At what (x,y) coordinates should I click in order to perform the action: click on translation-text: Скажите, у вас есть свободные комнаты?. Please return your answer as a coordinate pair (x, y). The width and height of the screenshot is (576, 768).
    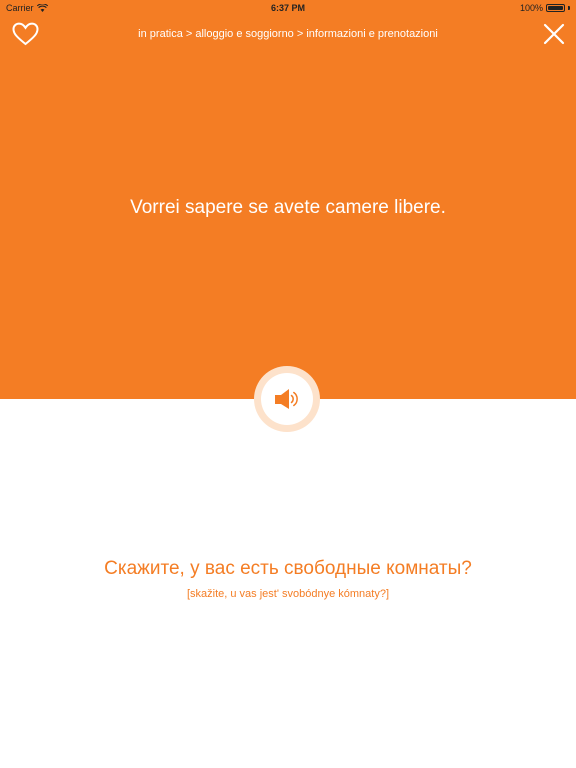
    Looking at the image, I should click on (288, 568).